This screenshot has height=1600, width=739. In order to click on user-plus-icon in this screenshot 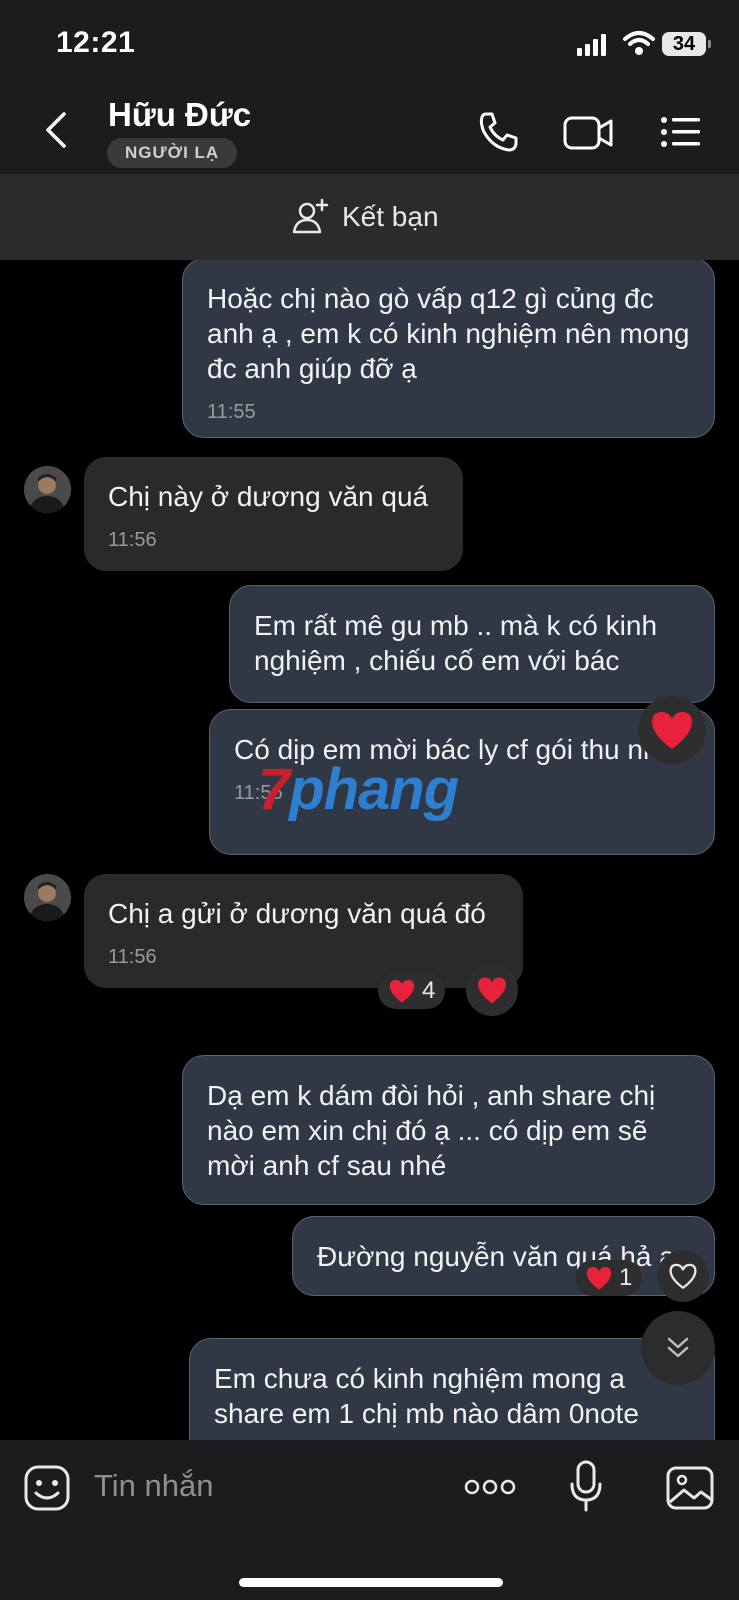, I will do `click(310, 216)`.